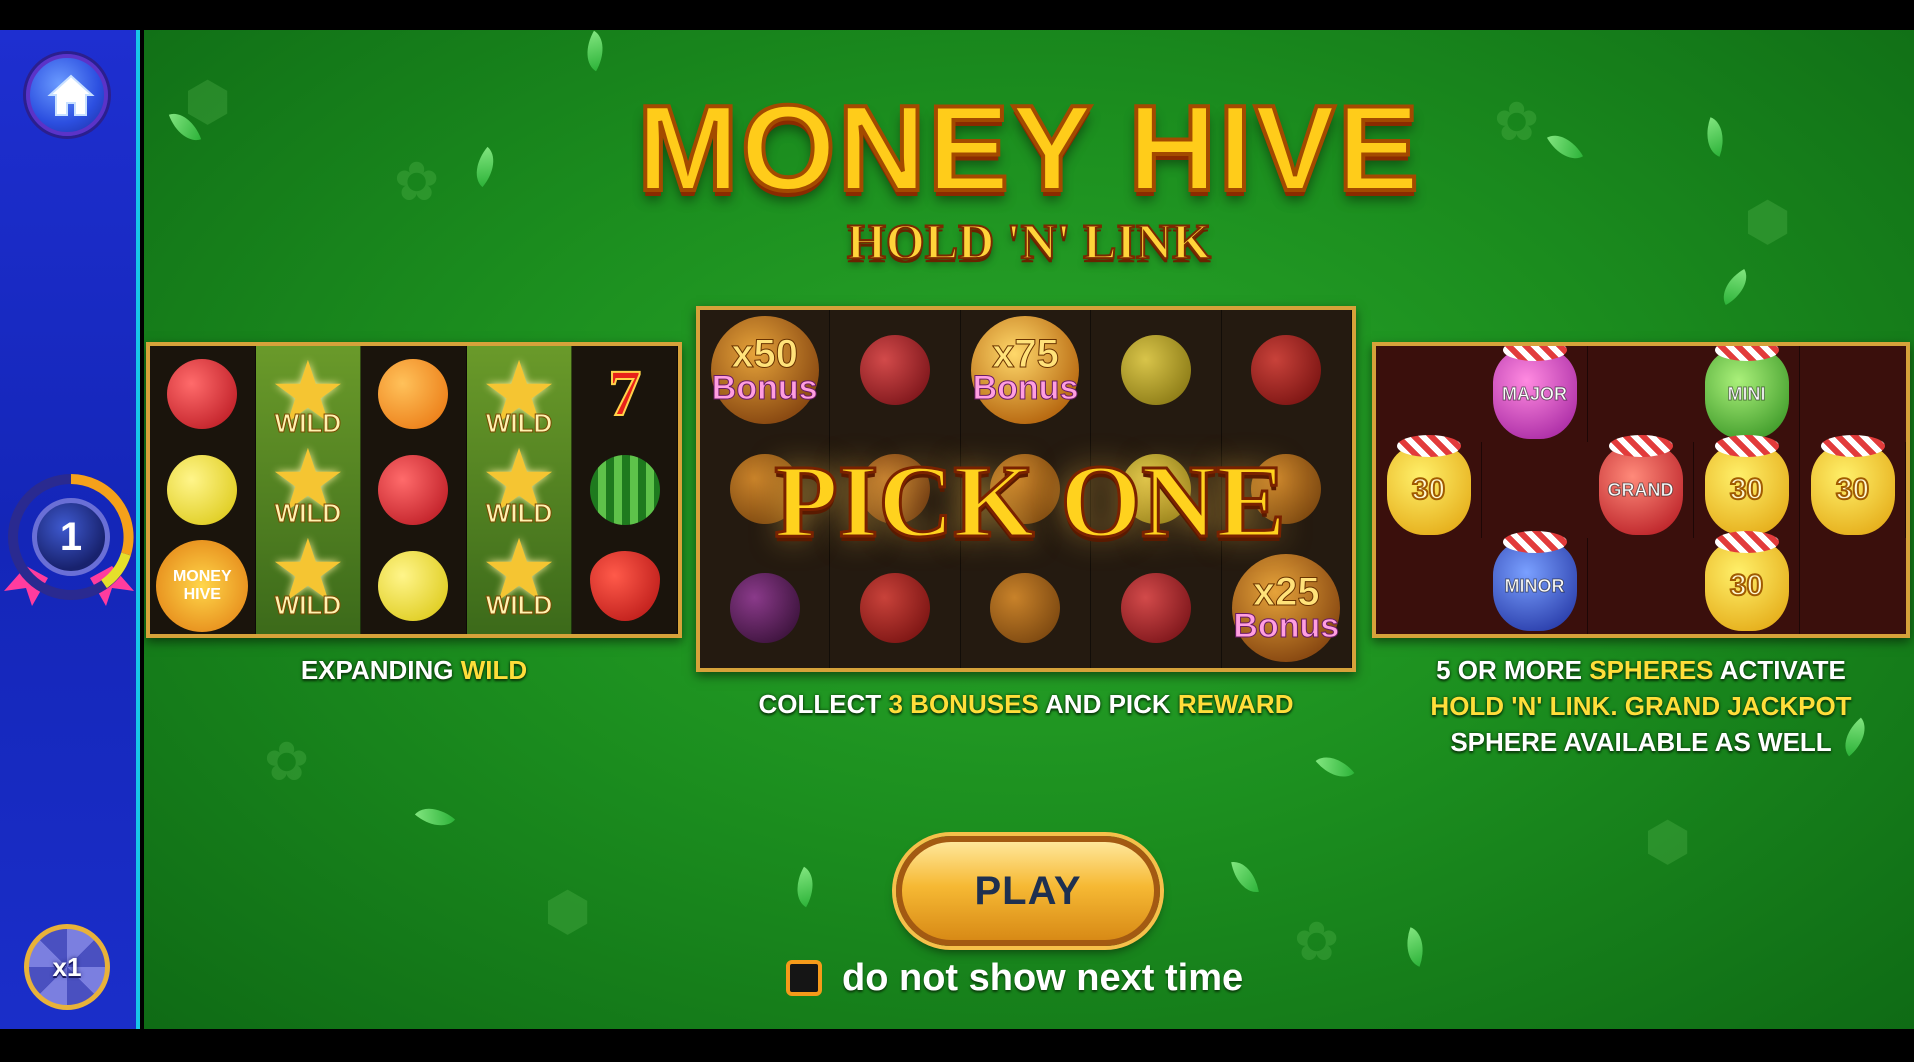  I want to click on pick-one-panel: x50 Bonus x75 Bonus x25 Bonus PICK ONE, so click(1026, 489).